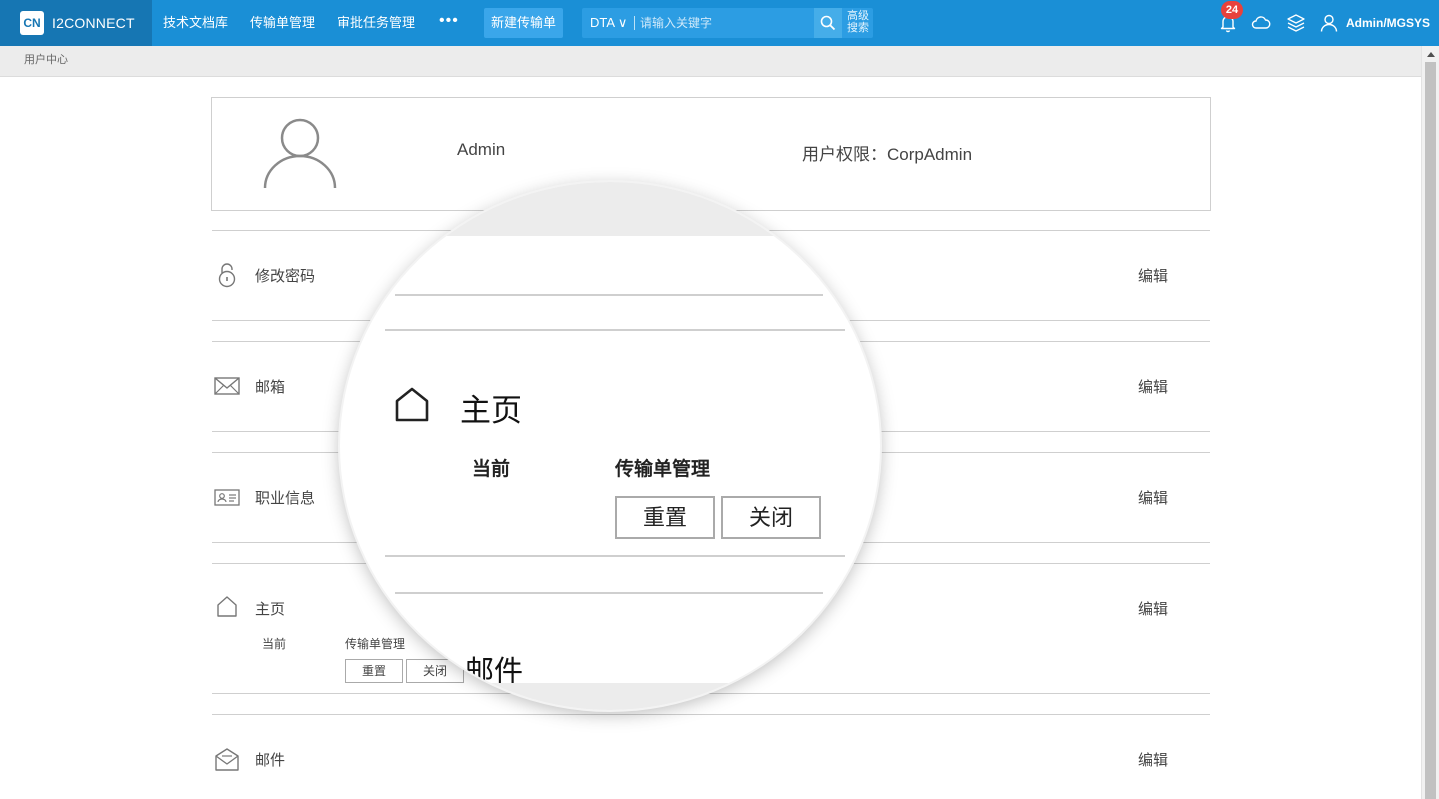 The height and width of the screenshot is (799, 1439). I want to click on section-mail: 邮件 编辑, so click(711, 756).